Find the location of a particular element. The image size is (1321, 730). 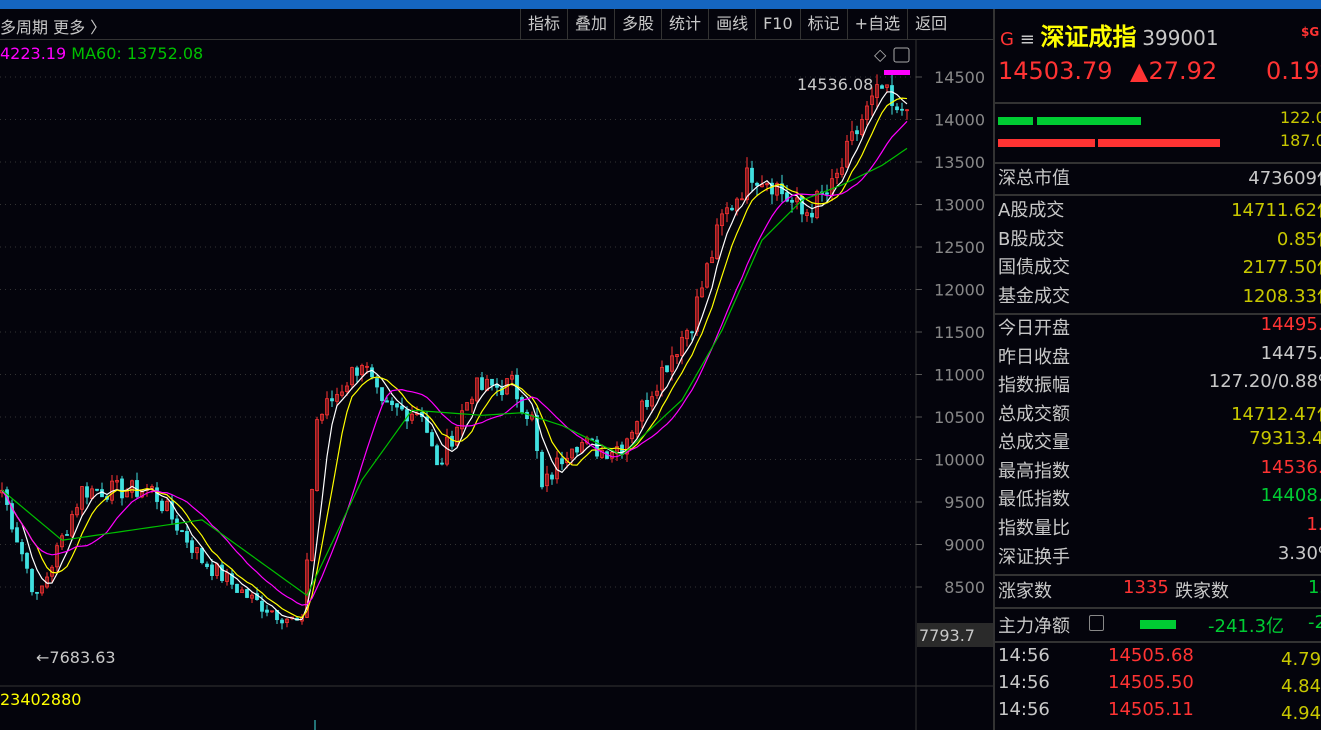

y-tick-label: 8500 is located at coordinates (964, 587).